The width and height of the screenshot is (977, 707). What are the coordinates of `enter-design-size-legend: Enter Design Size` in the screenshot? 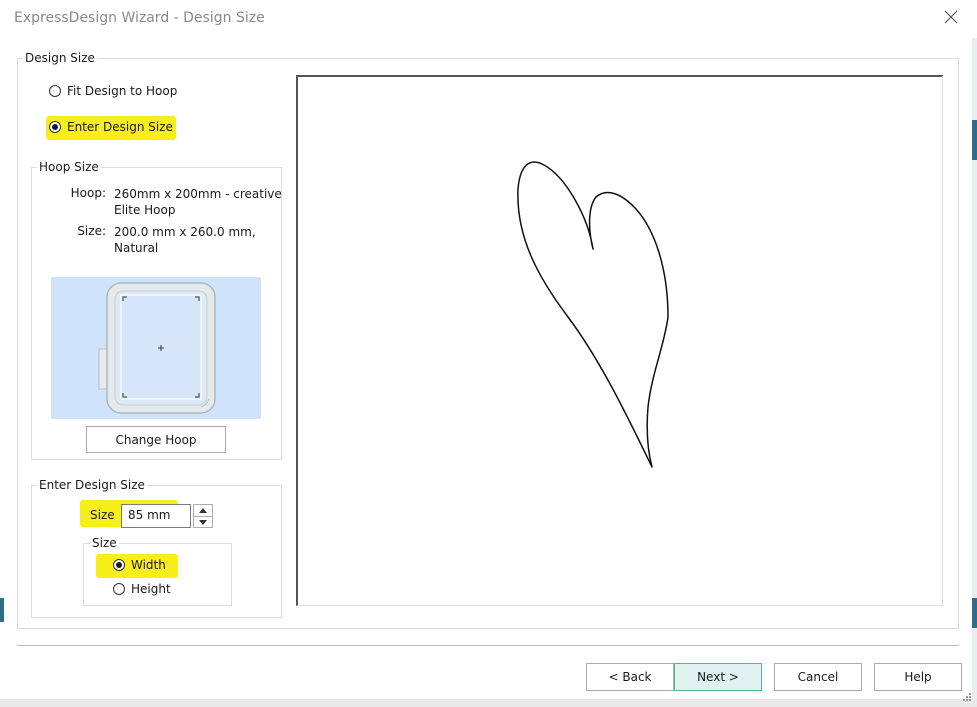 It's located at (92, 485).